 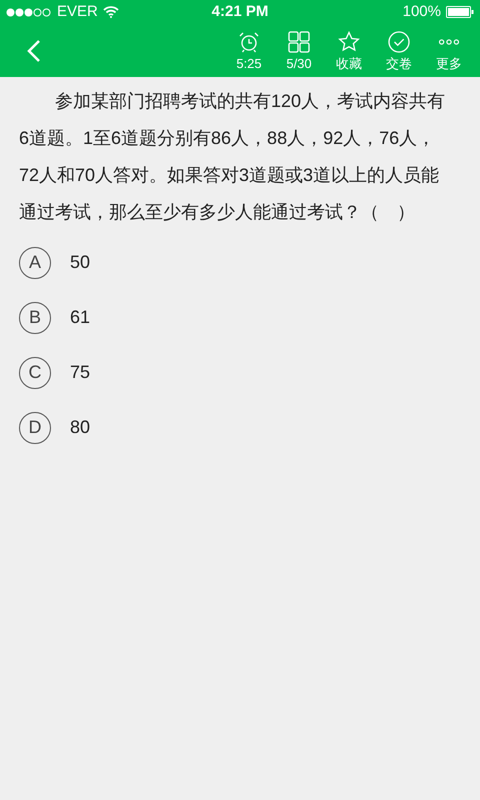 What do you see at coordinates (299, 41) in the screenshot?
I see `grid-icon` at bounding box center [299, 41].